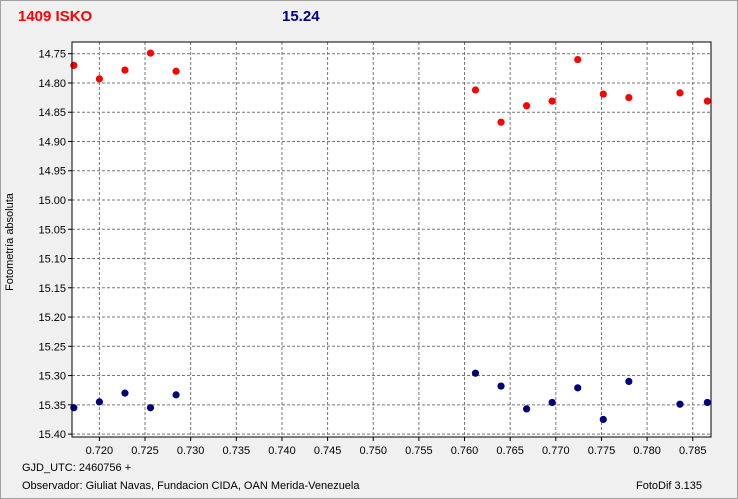 The height and width of the screenshot is (499, 738). Describe the element at coordinates (373, 451) in the screenshot. I see `x-tick-label: 0.750` at that location.